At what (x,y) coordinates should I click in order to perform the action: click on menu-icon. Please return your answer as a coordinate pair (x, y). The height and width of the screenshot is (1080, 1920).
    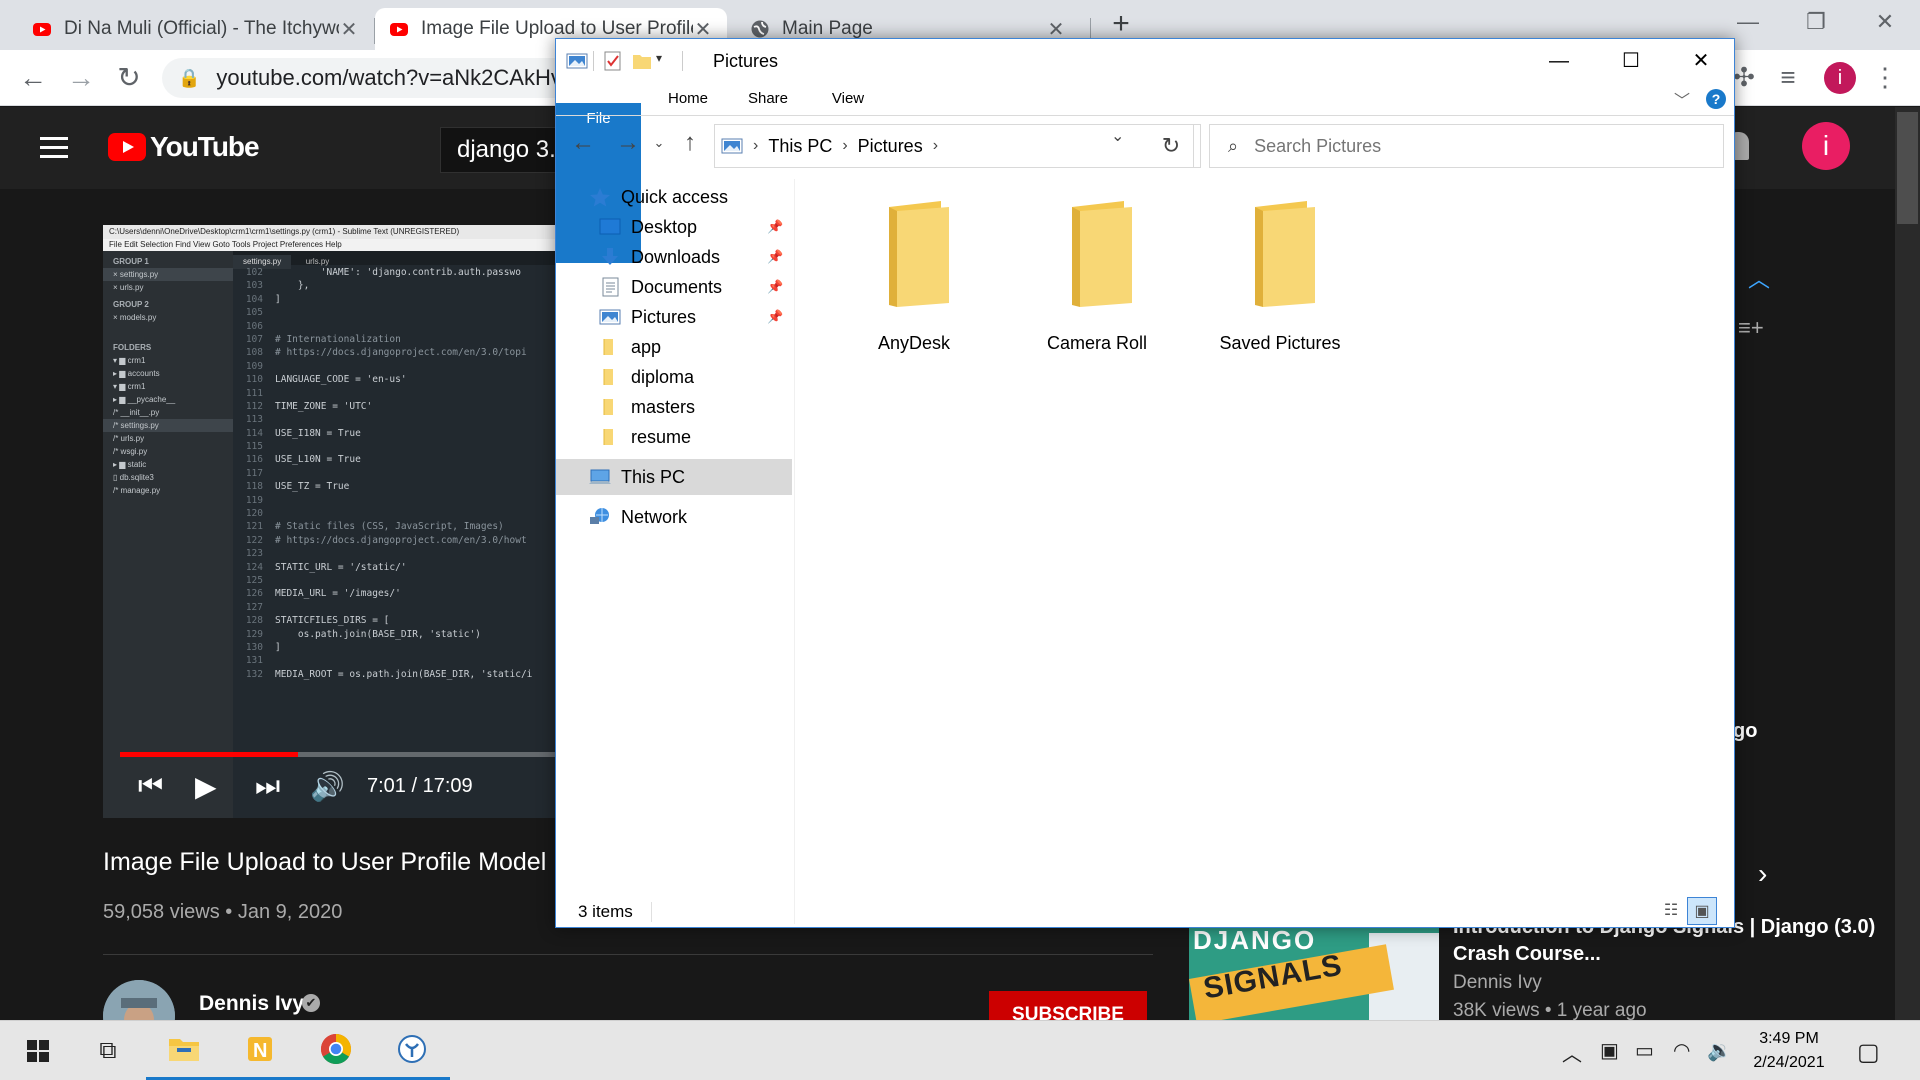
    Looking at the image, I should click on (54, 148).